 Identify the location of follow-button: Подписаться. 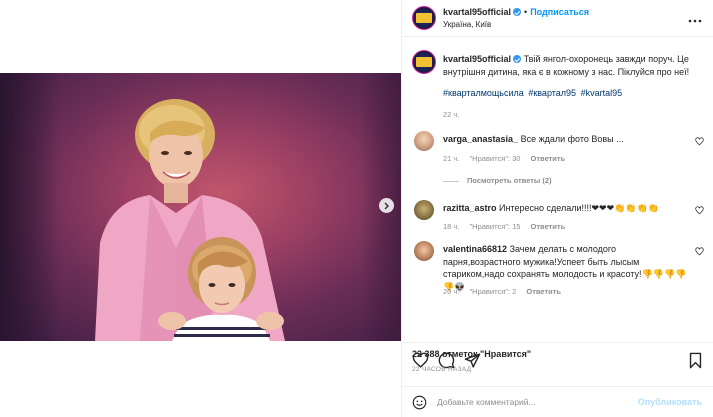
(559, 12).